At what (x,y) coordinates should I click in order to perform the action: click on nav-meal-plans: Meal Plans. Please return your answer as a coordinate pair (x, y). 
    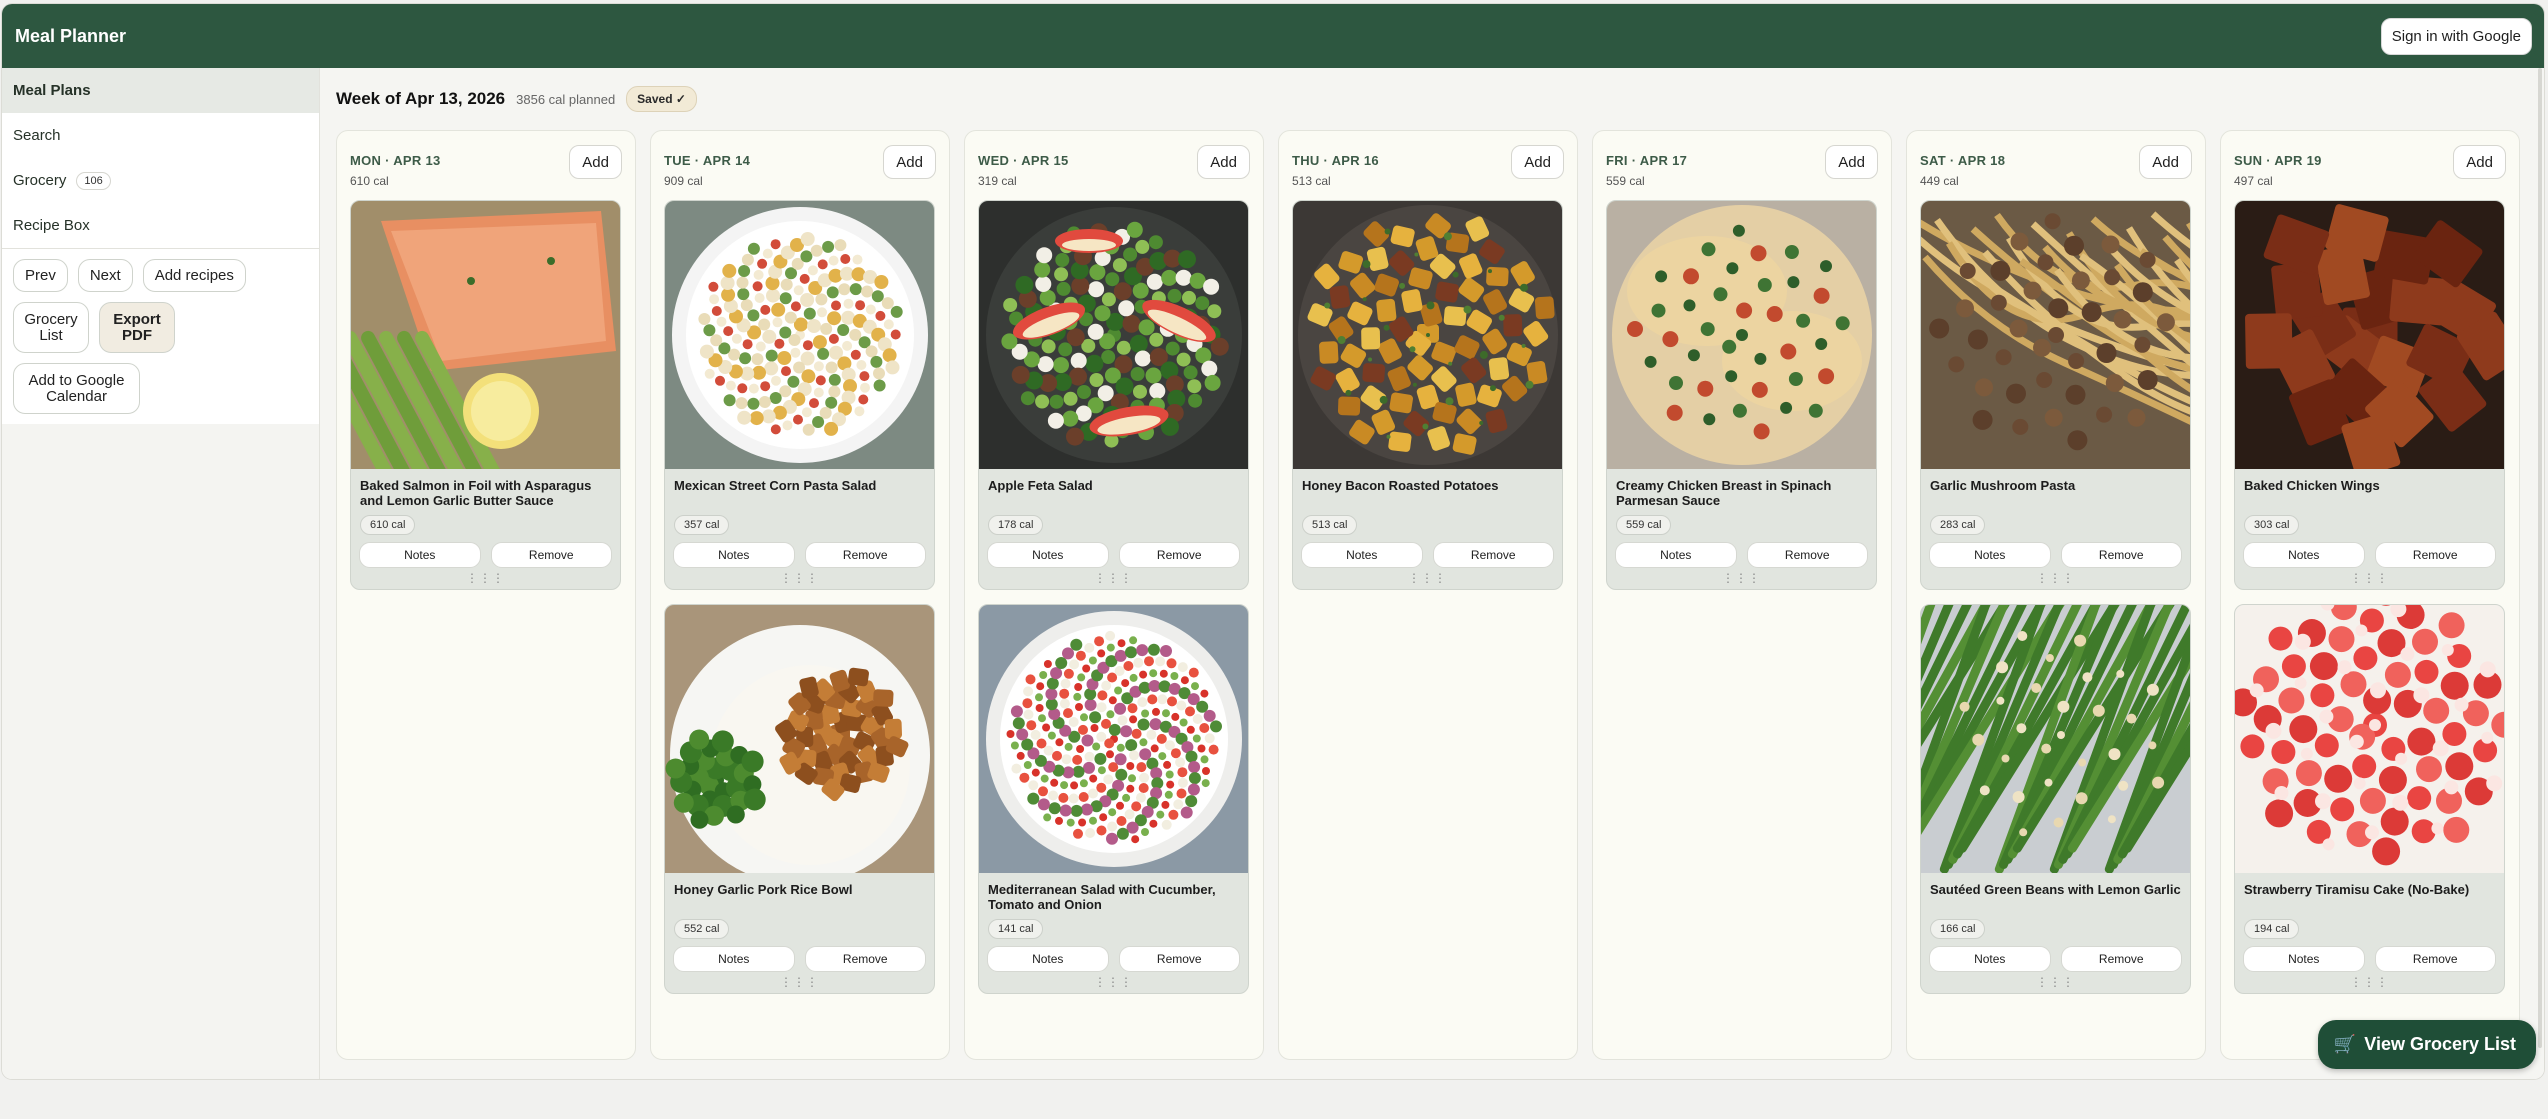
    Looking at the image, I should click on (160, 90).